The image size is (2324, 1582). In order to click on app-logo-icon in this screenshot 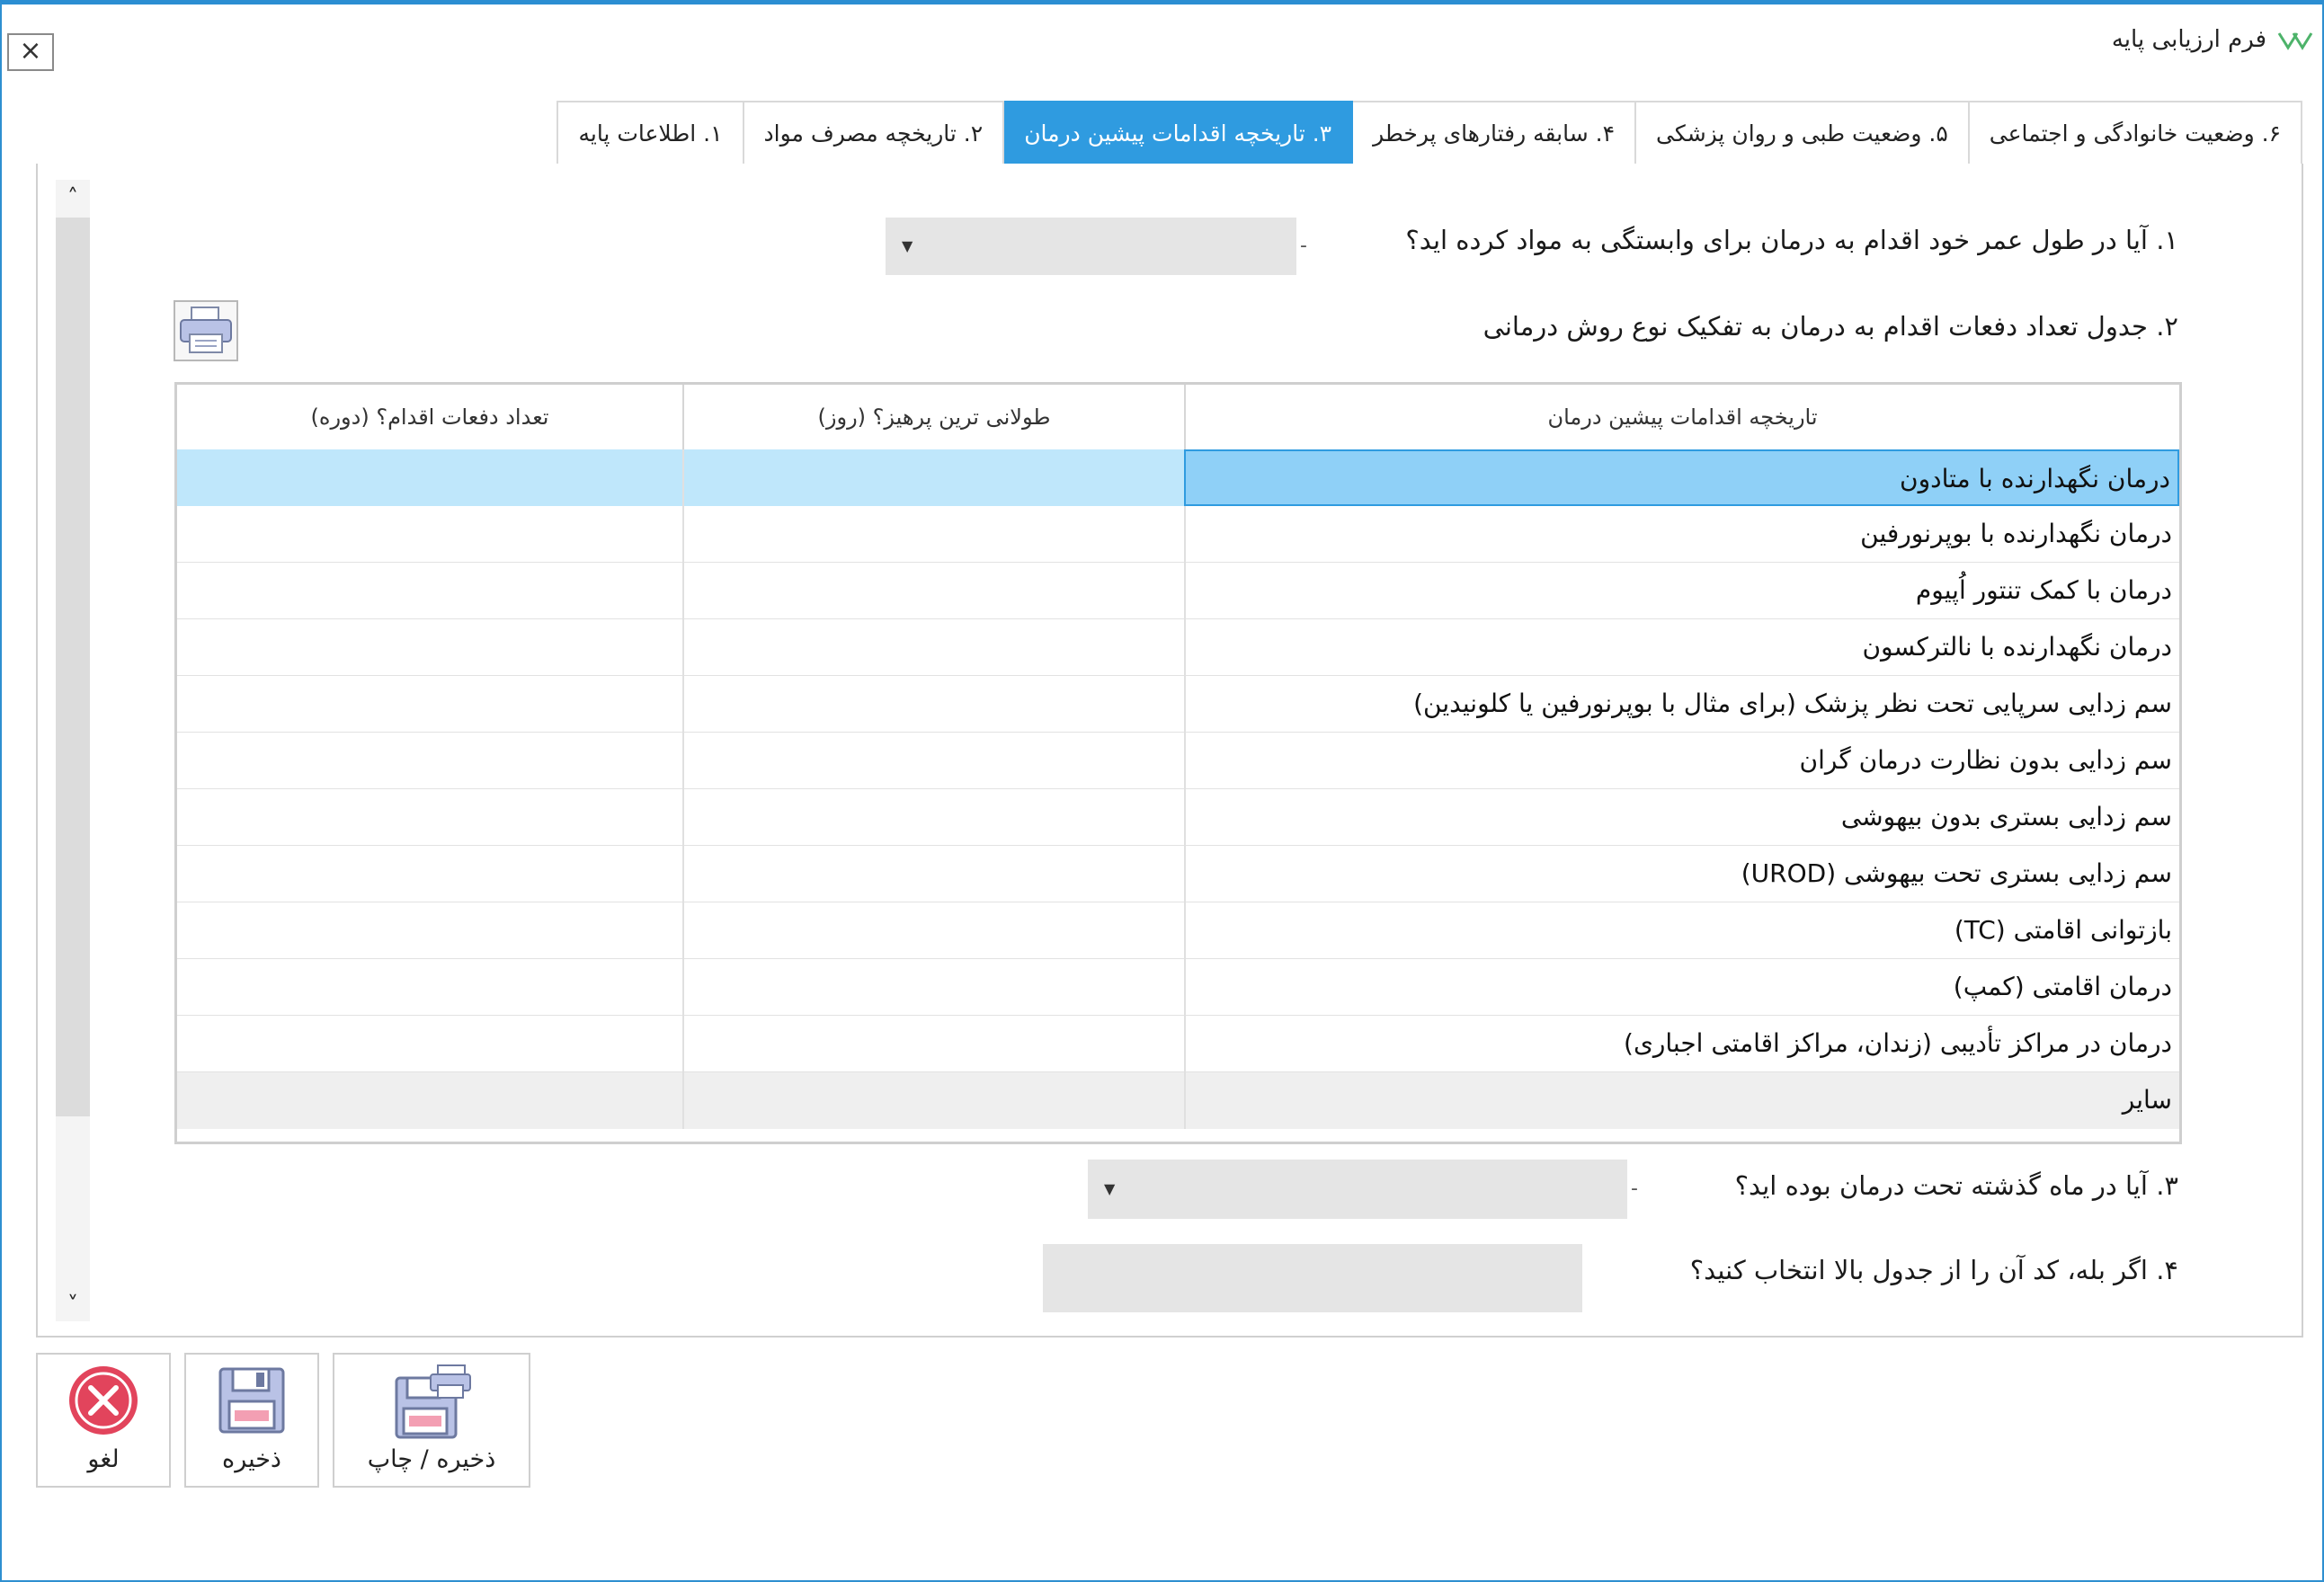, I will do `click(2295, 41)`.